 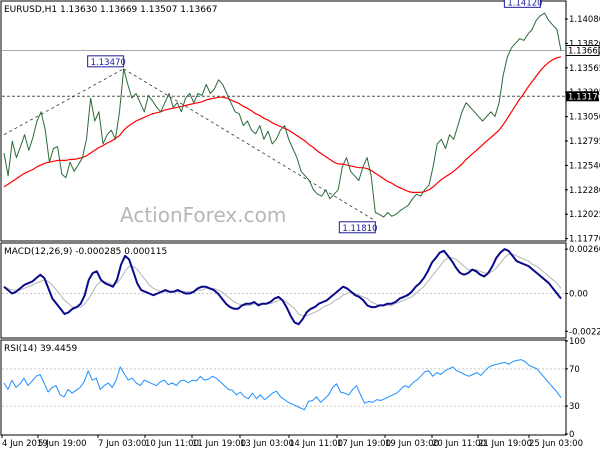 I want to click on x-axis-tick-label: 21 Jun 19:00, so click(x=505, y=444).